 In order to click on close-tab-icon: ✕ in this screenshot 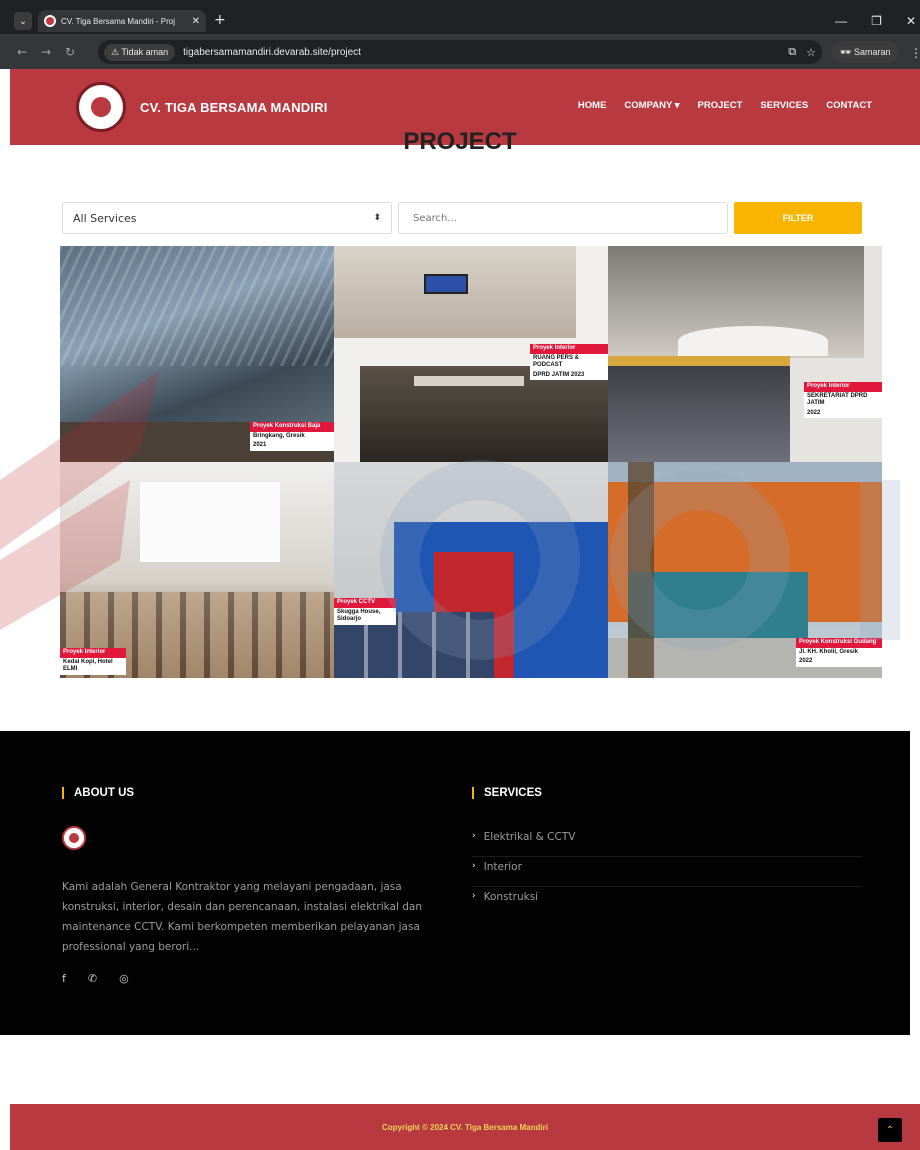, I will do `click(196, 21)`.